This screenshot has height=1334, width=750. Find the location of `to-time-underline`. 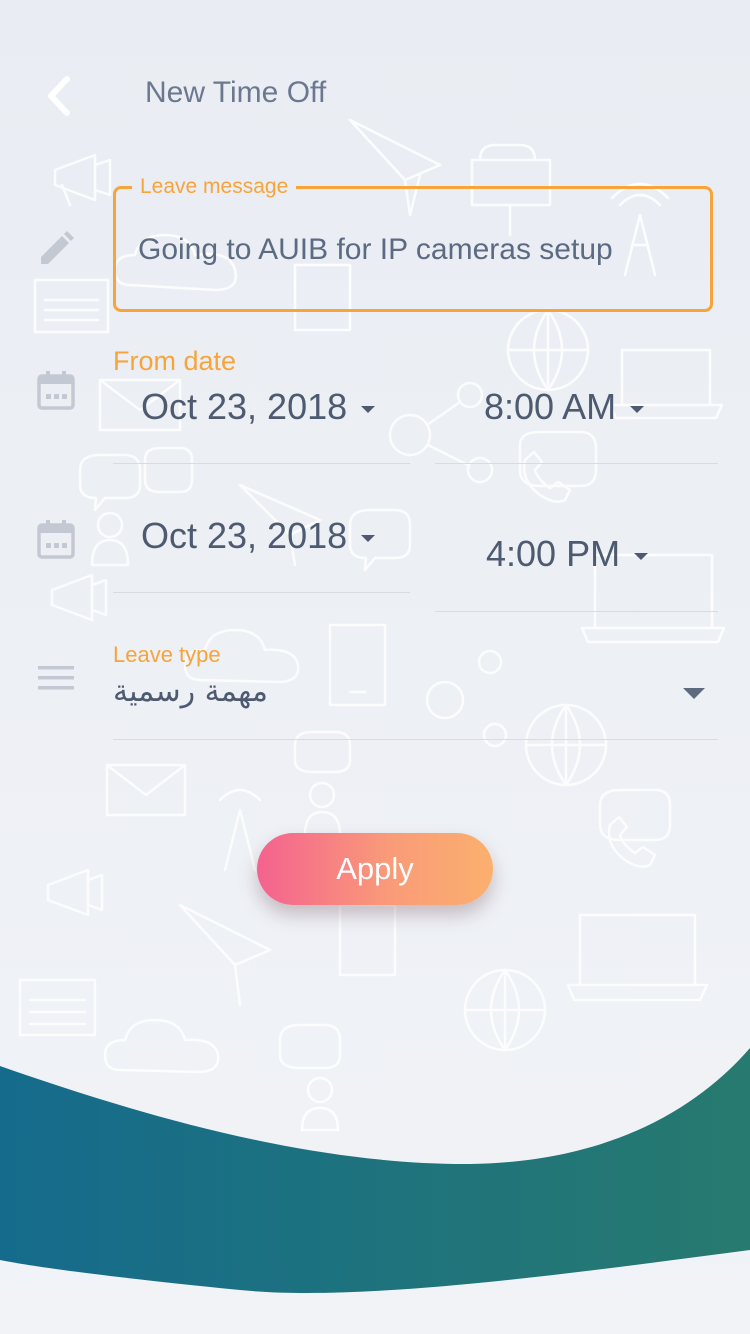

to-time-underline is located at coordinates (576, 611).